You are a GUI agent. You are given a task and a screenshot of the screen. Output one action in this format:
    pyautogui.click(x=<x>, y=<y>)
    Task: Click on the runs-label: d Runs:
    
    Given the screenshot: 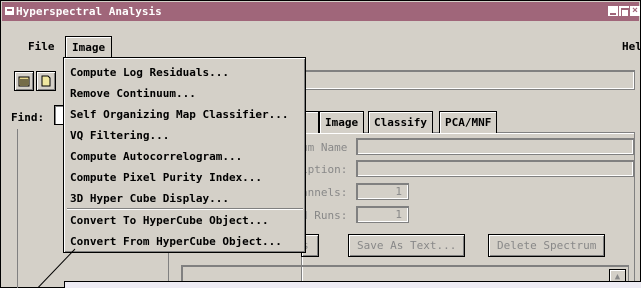 What is the action you would take?
    pyautogui.click(x=324, y=215)
    